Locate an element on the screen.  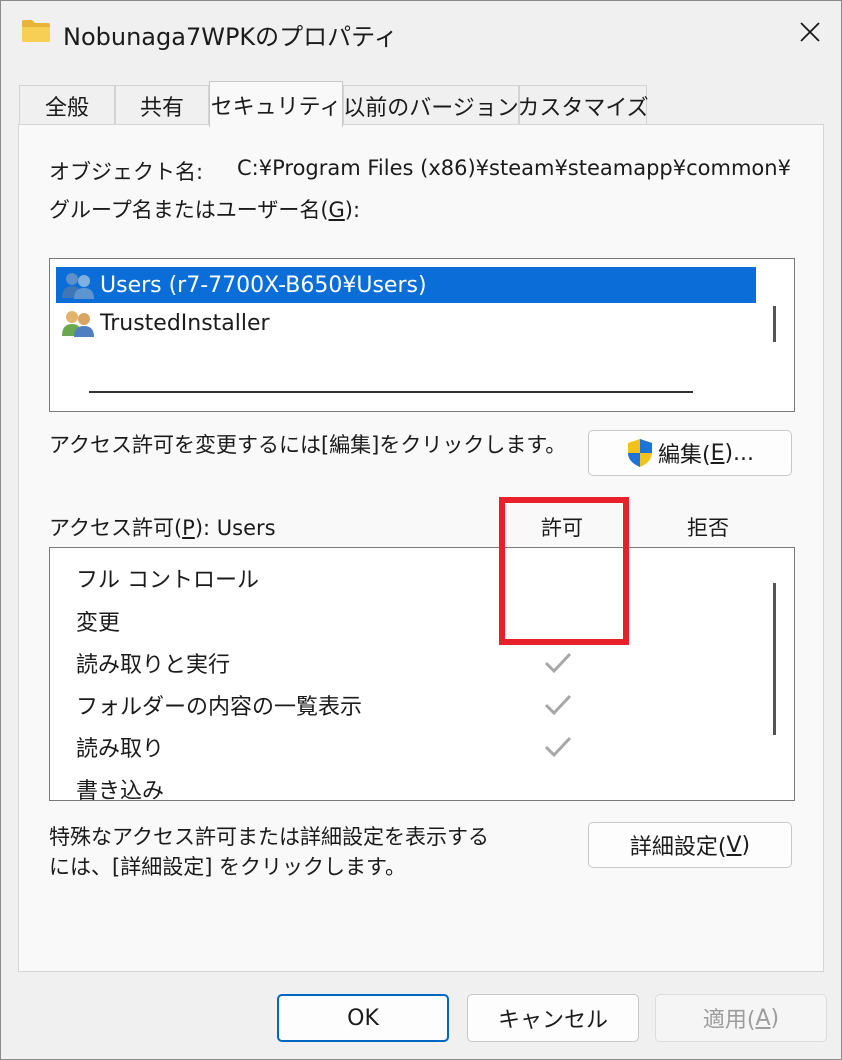
permissions-vertical-scrollbar is located at coordinates (774, 659).